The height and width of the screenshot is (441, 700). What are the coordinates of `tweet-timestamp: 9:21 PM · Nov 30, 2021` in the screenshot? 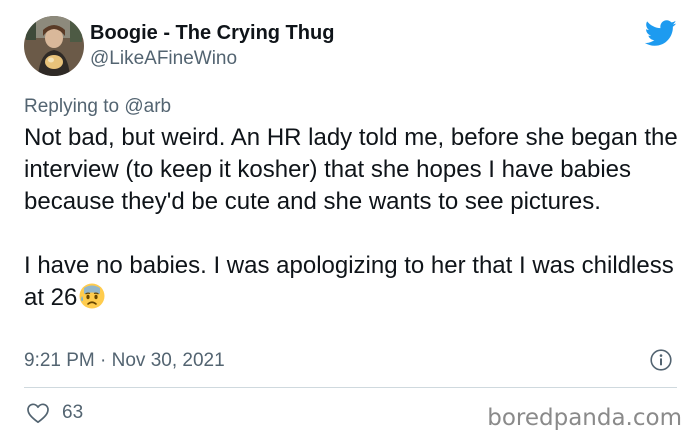 It's located at (124, 361).